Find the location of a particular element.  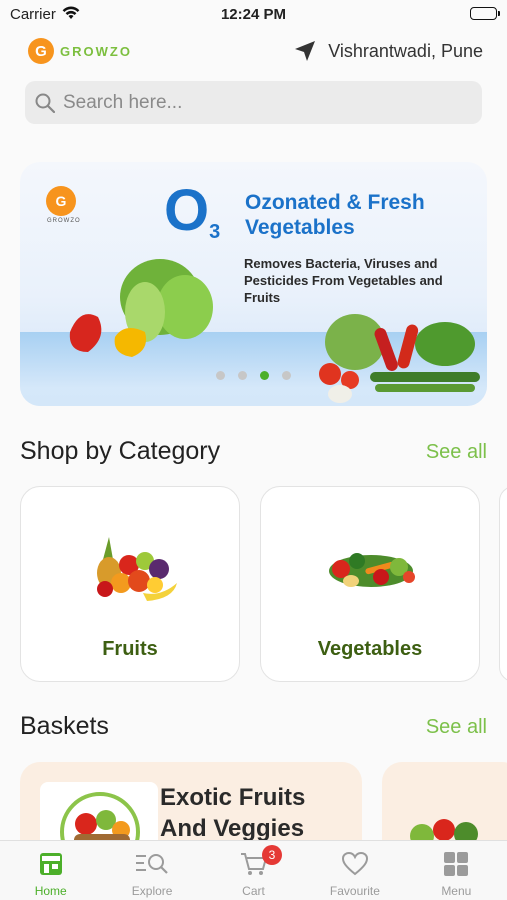

baskets-see-all-link: See all is located at coordinates (456, 727).